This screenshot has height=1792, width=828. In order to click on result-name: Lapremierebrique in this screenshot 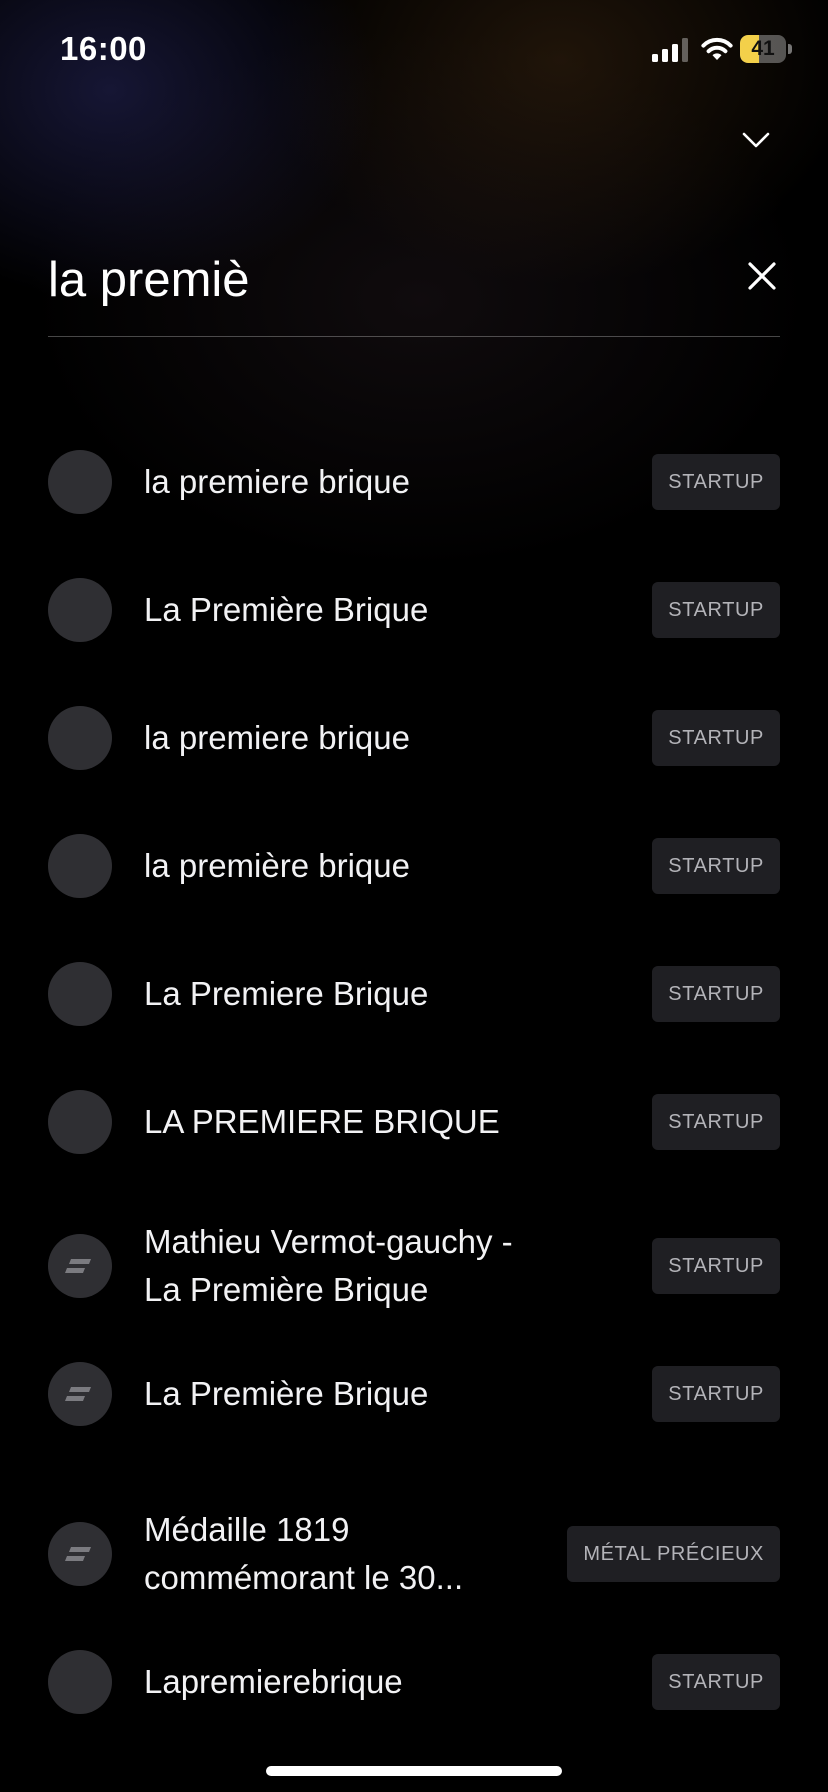, I will do `click(273, 1682)`.